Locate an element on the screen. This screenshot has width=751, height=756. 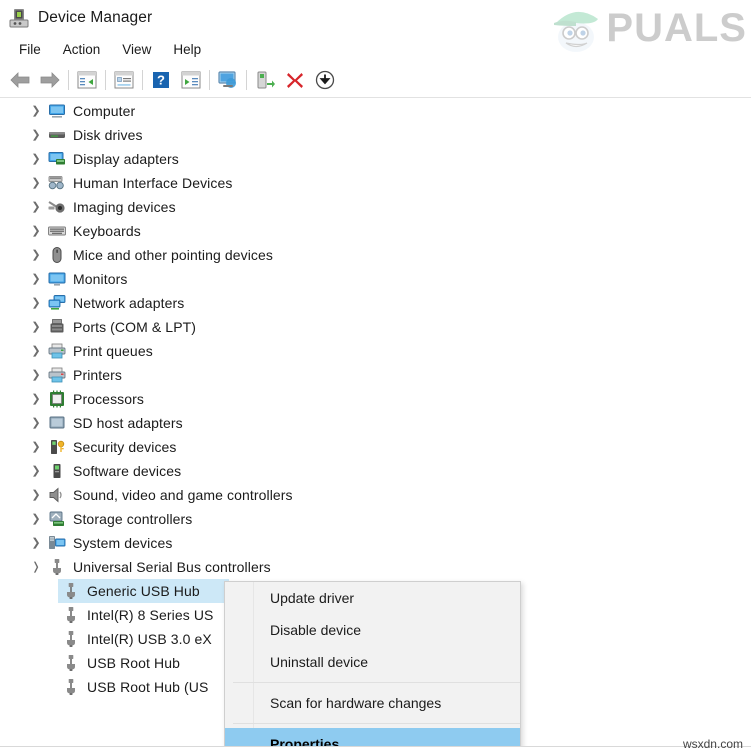
tree-item-security-devices: ❯ Security devices is located at coordinates (375, 447).